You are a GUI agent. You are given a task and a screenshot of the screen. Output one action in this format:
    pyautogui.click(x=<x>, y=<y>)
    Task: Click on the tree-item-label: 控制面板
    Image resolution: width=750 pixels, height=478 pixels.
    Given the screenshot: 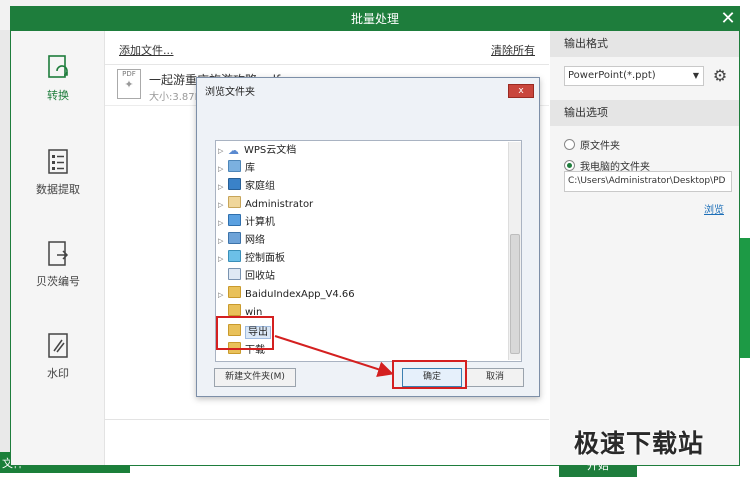 What is the action you would take?
    pyautogui.click(x=265, y=258)
    